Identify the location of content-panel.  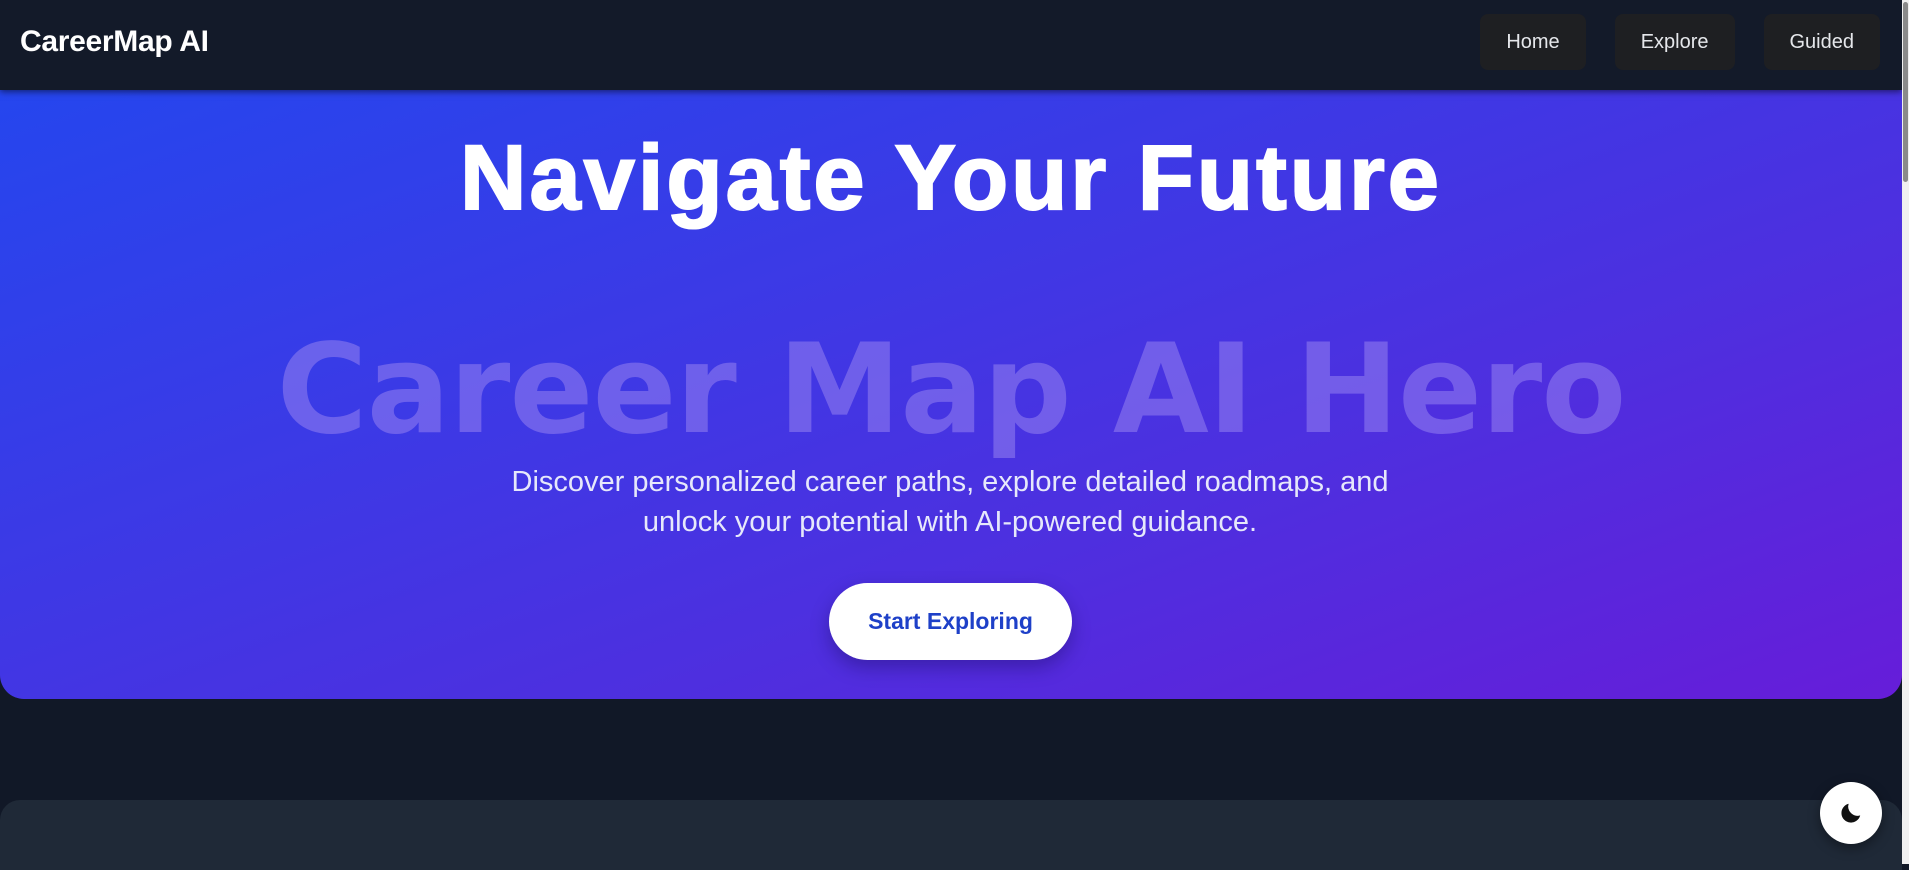
(951, 835).